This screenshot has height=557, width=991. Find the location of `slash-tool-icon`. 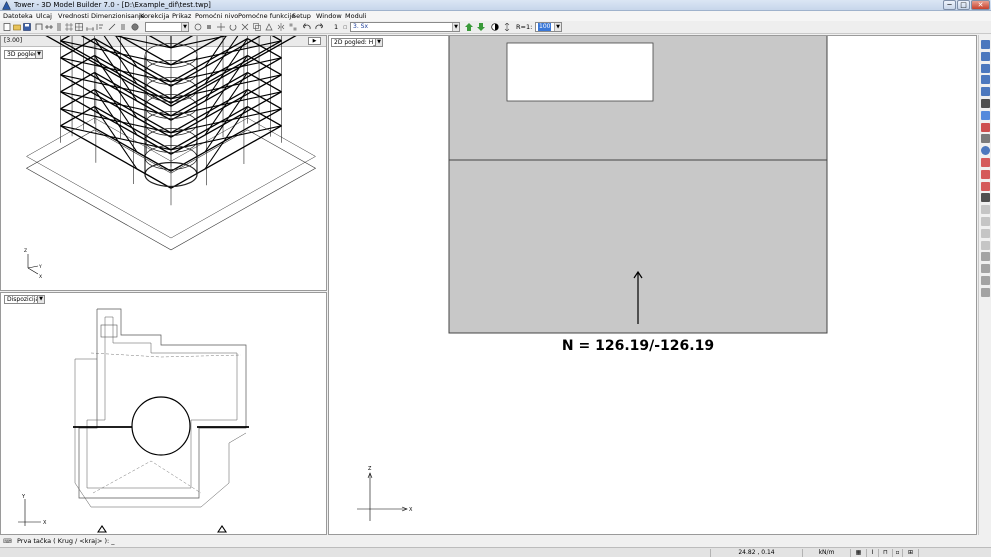

slash-tool-icon is located at coordinates (112, 27).